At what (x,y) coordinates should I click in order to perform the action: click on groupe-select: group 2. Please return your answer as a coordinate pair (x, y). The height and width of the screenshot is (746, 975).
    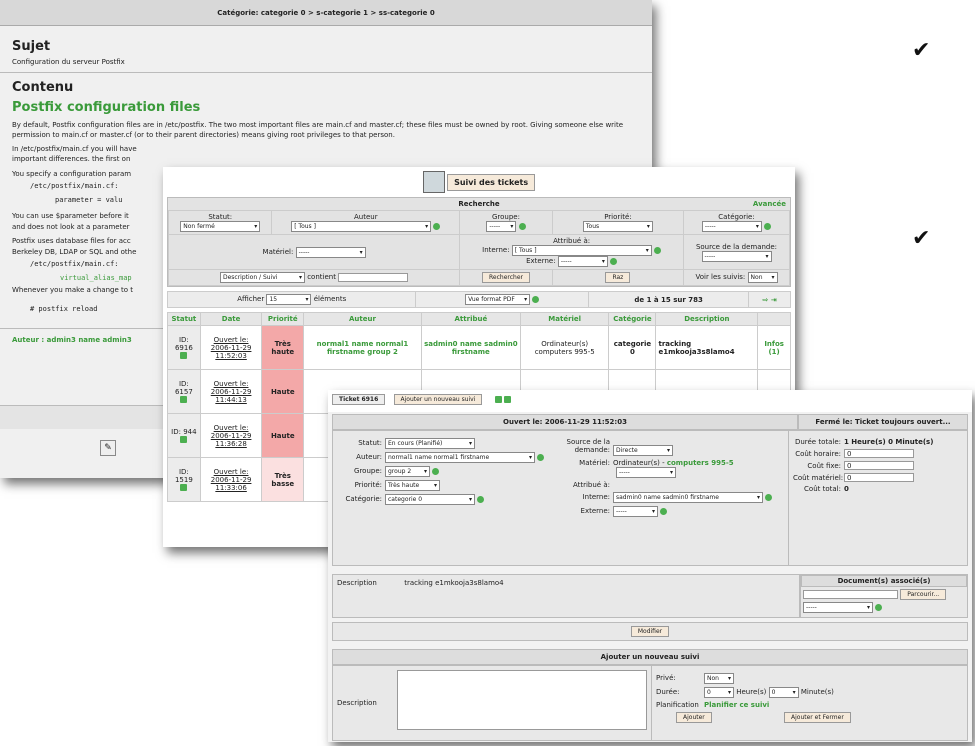
    Looking at the image, I should click on (407, 471).